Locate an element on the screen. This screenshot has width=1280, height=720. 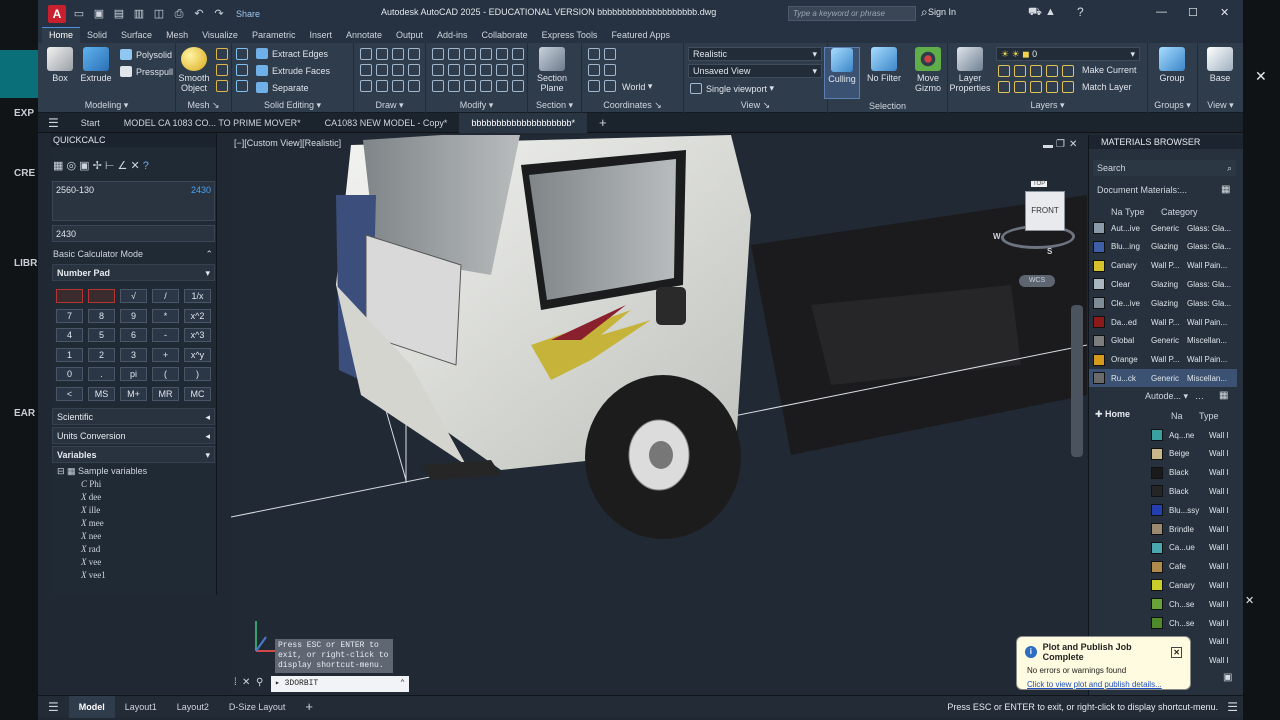
material-editor-icon: ▣ is located at coordinates (1227, 677).